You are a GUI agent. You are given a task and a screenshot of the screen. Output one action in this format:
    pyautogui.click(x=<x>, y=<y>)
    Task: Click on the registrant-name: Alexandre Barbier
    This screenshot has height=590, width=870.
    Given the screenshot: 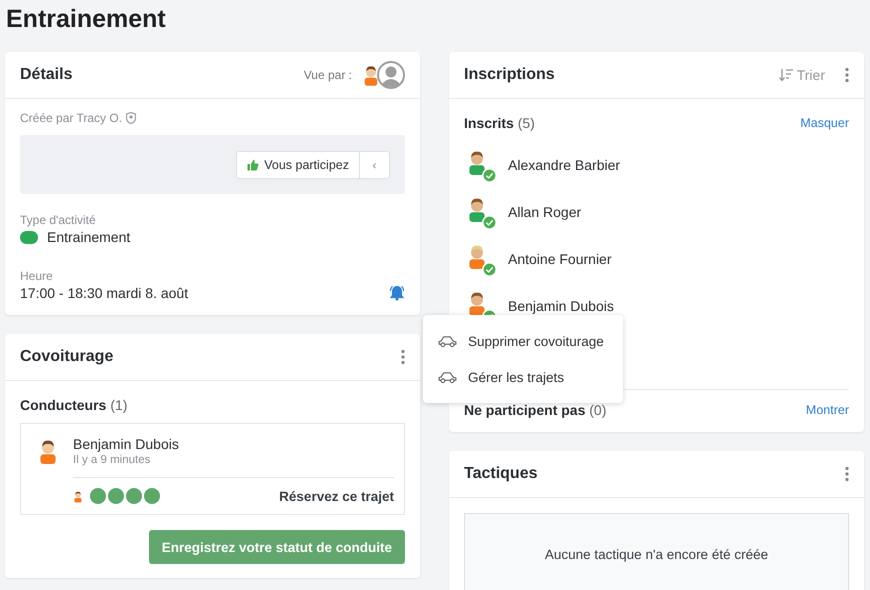 What is the action you would take?
    pyautogui.click(x=564, y=164)
    